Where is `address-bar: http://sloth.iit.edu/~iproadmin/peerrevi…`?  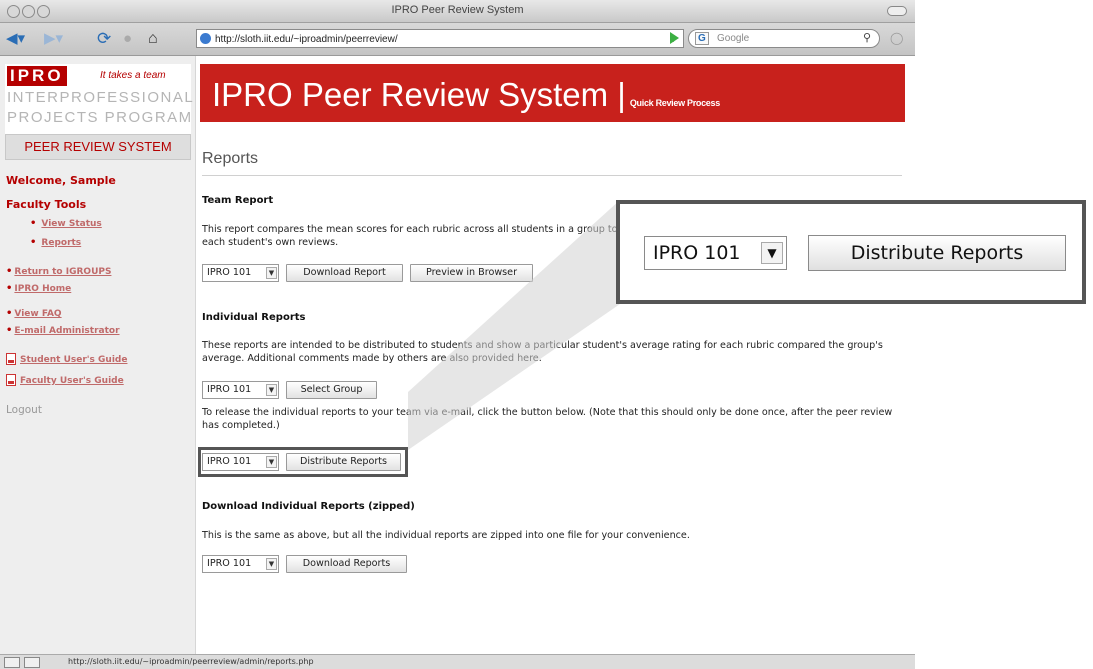
address-bar: http://sloth.iit.edu/~iproadmin/peerrevi… is located at coordinates (440, 38).